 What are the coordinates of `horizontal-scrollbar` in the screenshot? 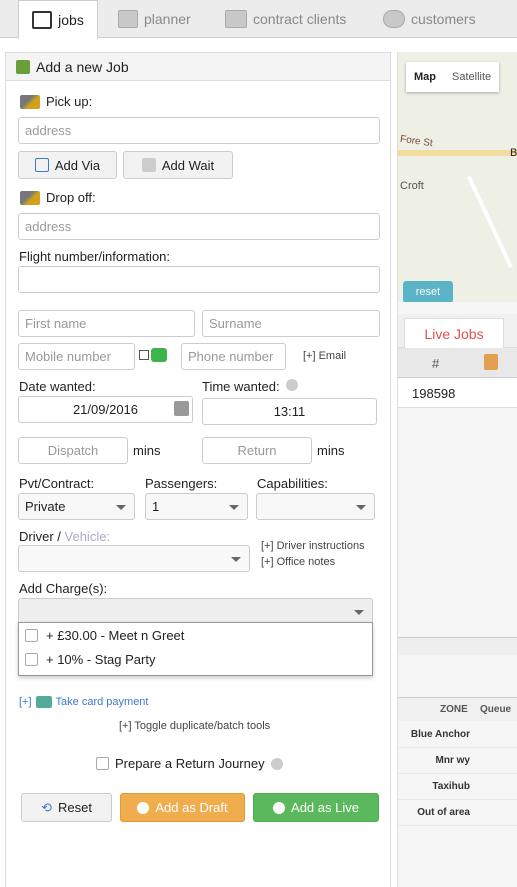 It's located at (457, 646).